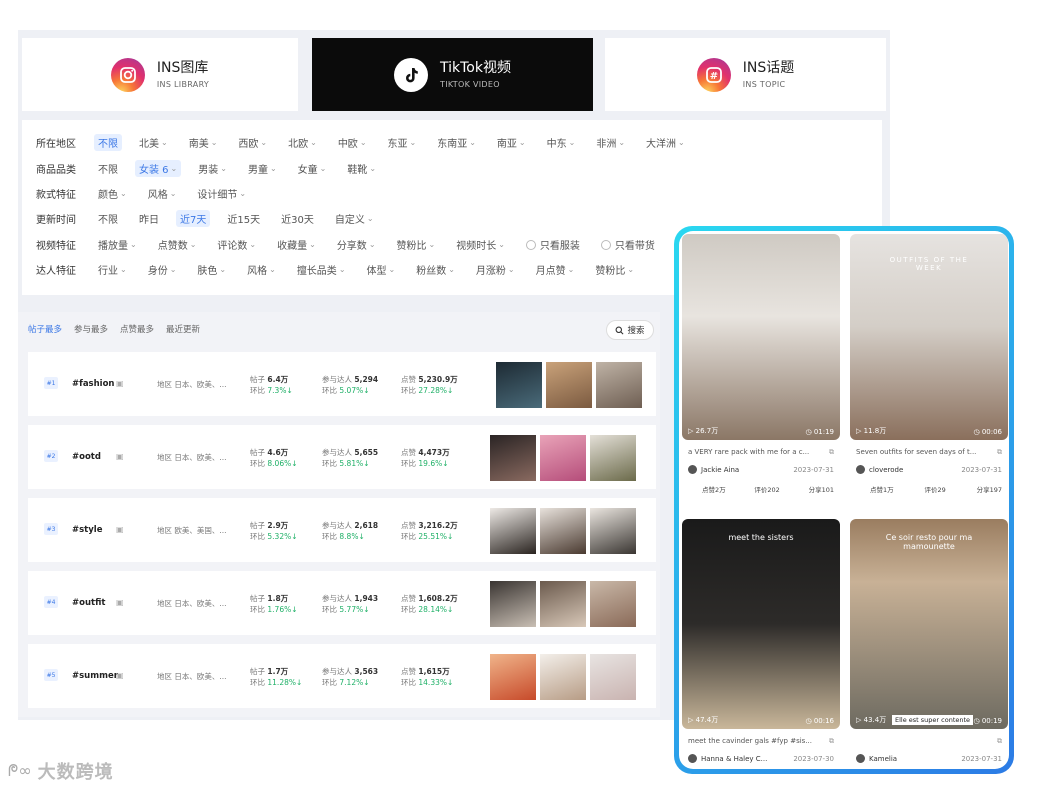 This screenshot has width=1040, height=791. Describe the element at coordinates (112, 193) in the screenshot. I see `filter-option: 颜色` at that location.